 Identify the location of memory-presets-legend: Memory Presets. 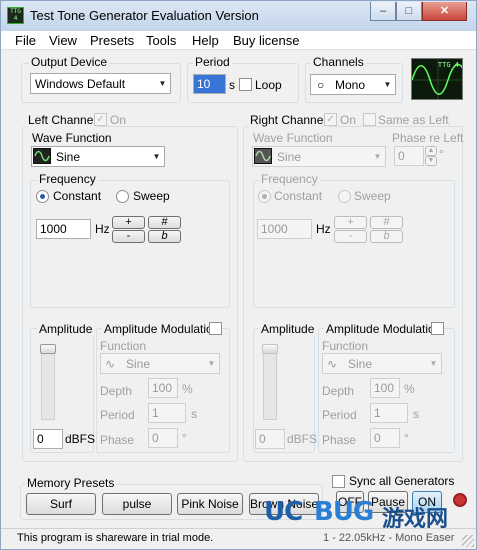
(71, 483).